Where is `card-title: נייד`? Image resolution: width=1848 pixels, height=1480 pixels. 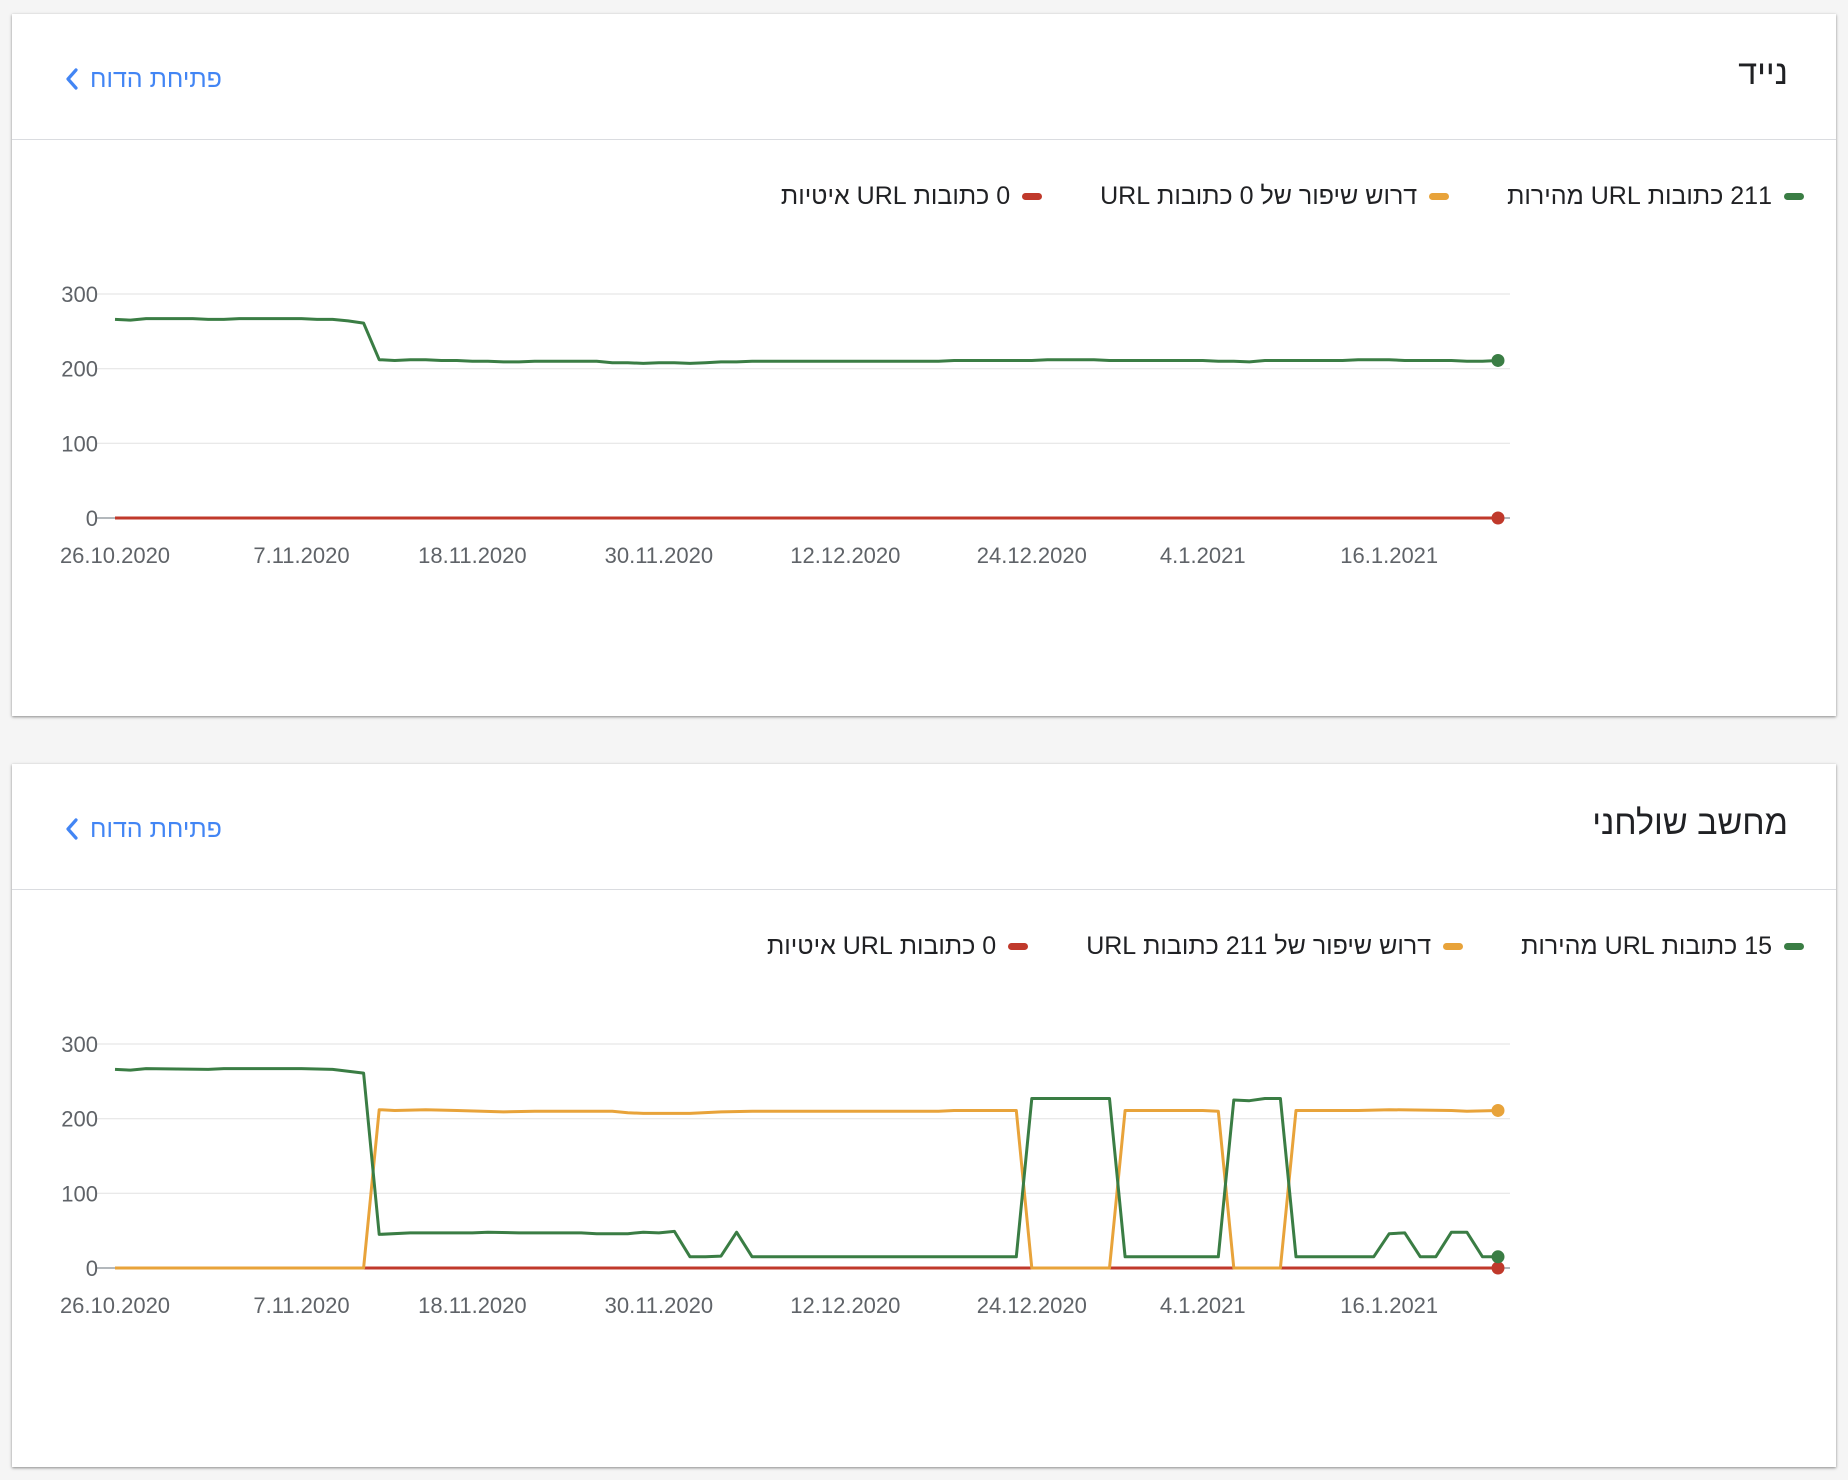 card-title: נייד is located at coordinates (1763, 73).